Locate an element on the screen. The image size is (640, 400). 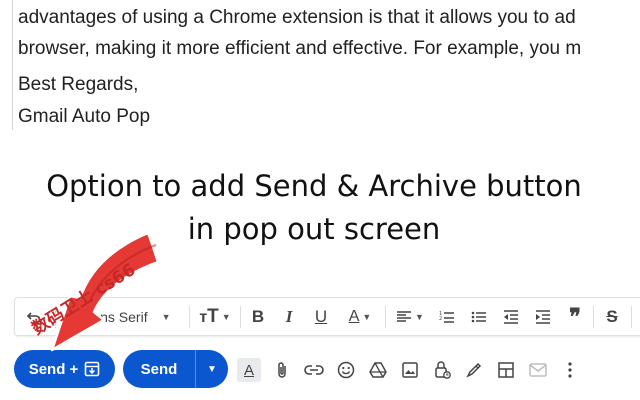
compose-action-bar: Send + Send ▼ A is located at coordinates (320, 370).